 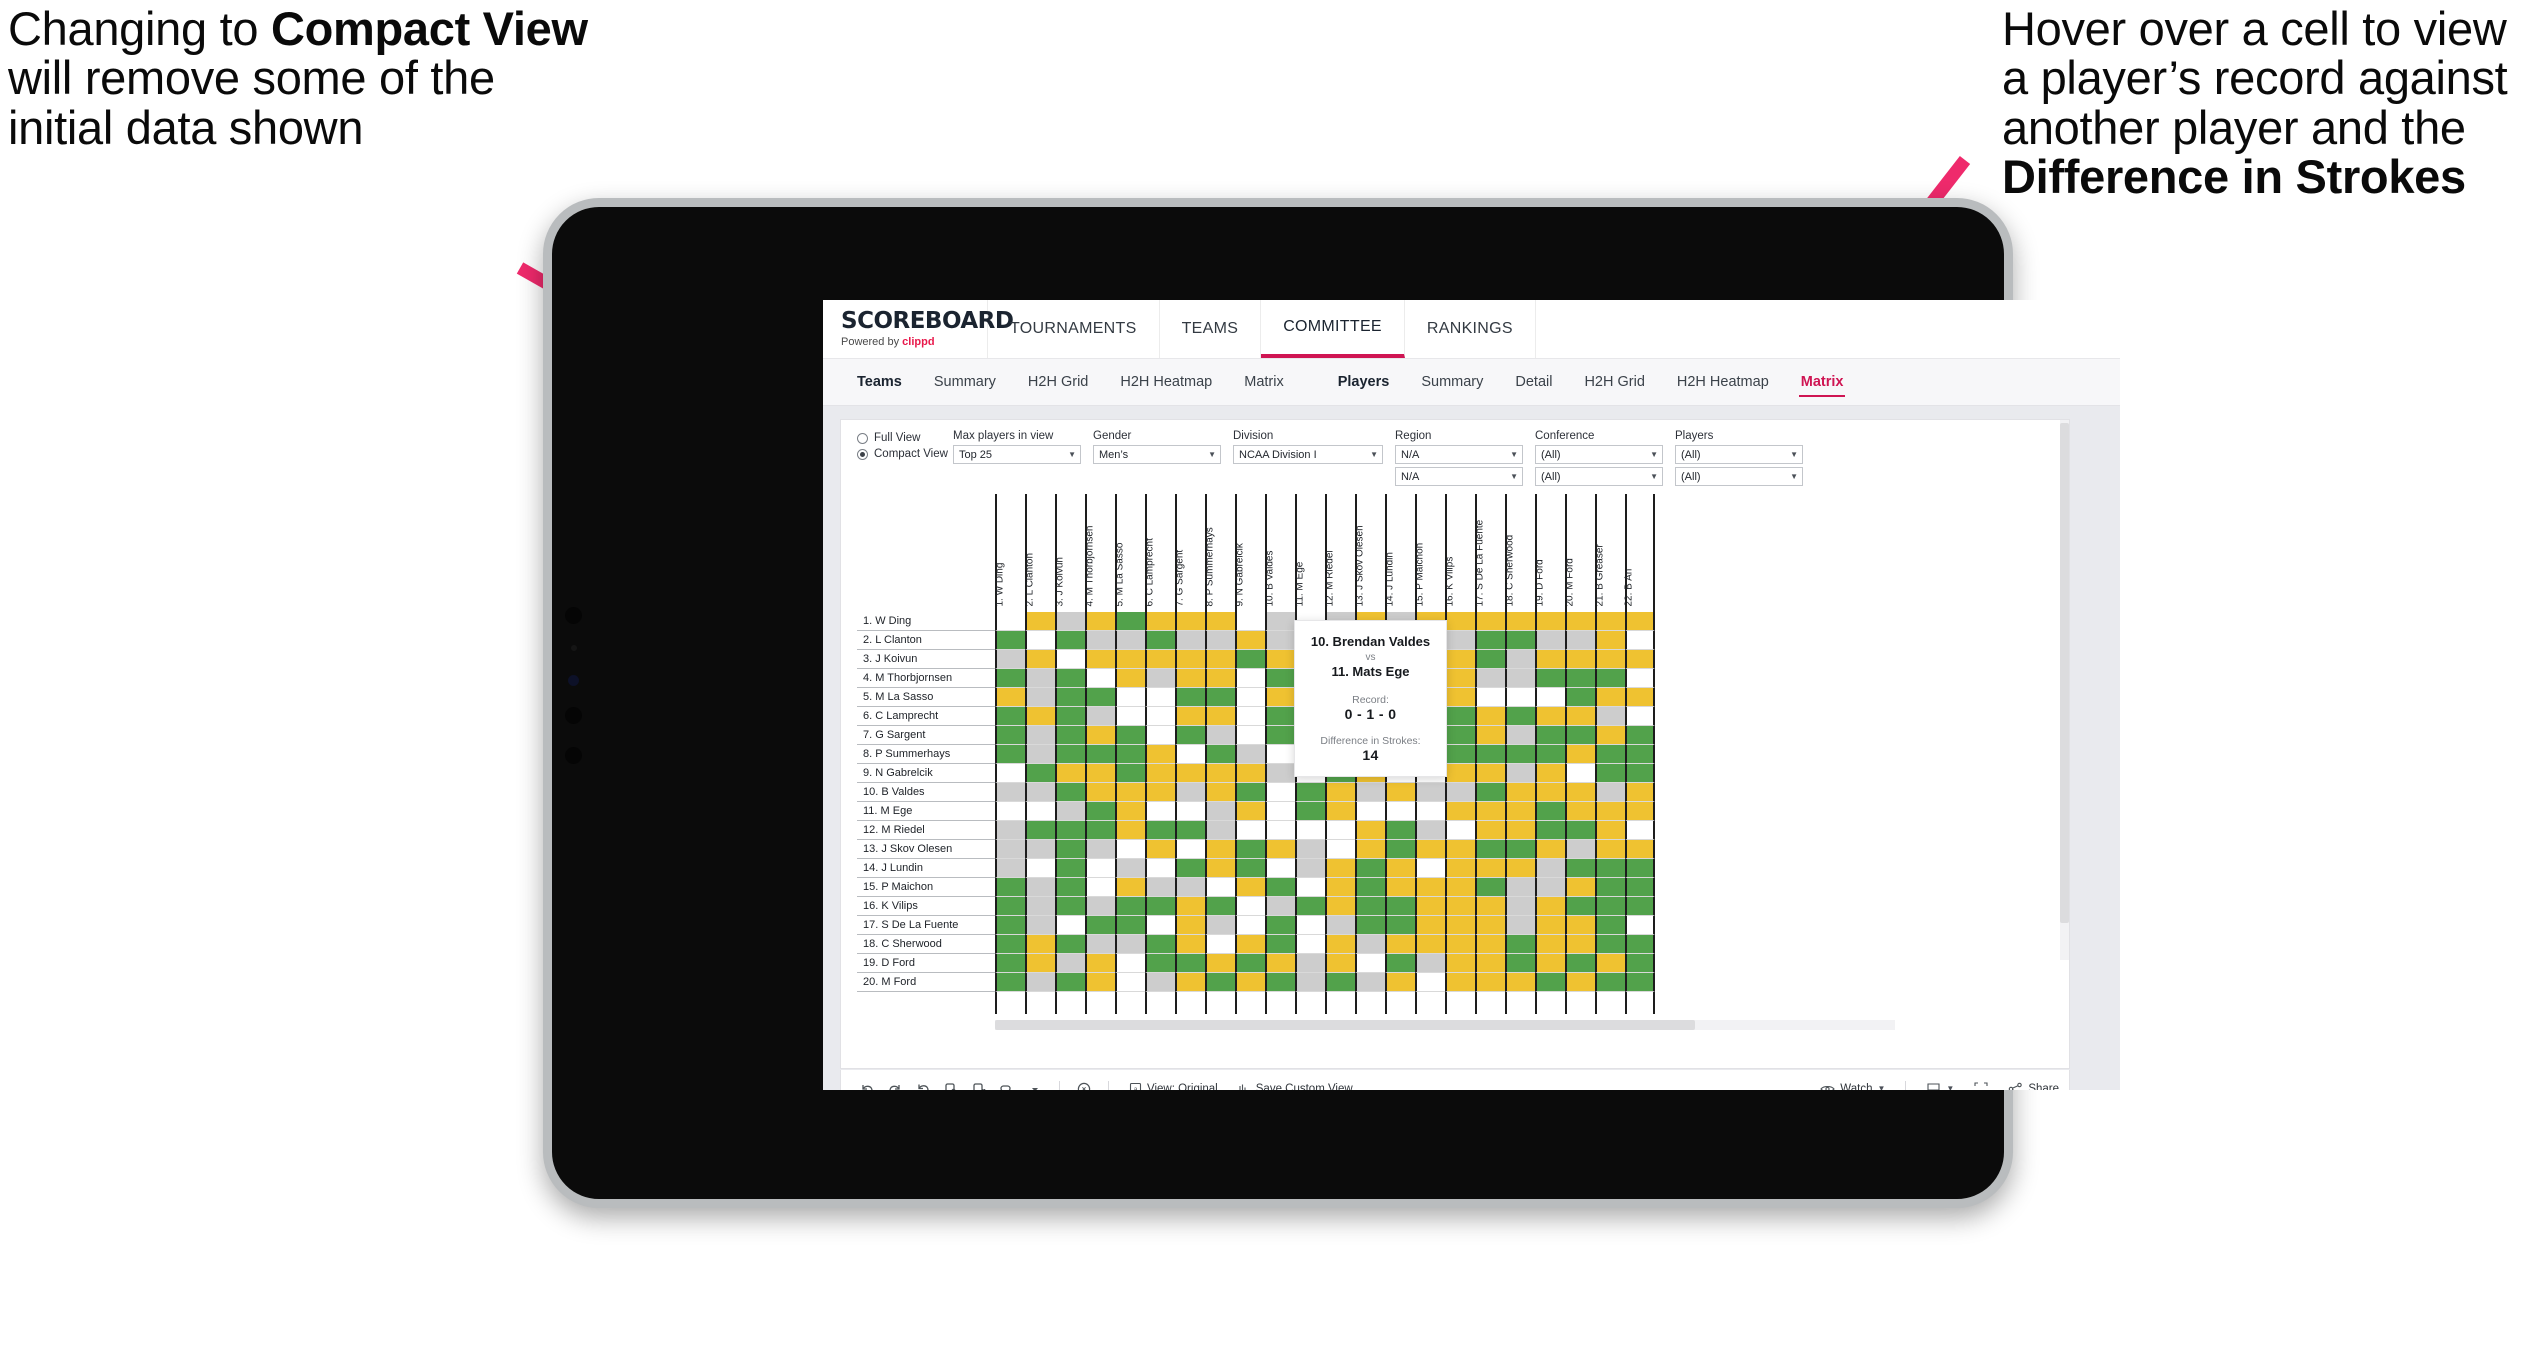 I want to click on matrix-row-label: 13. J Skov Olesen, so click(x=926, y=849).